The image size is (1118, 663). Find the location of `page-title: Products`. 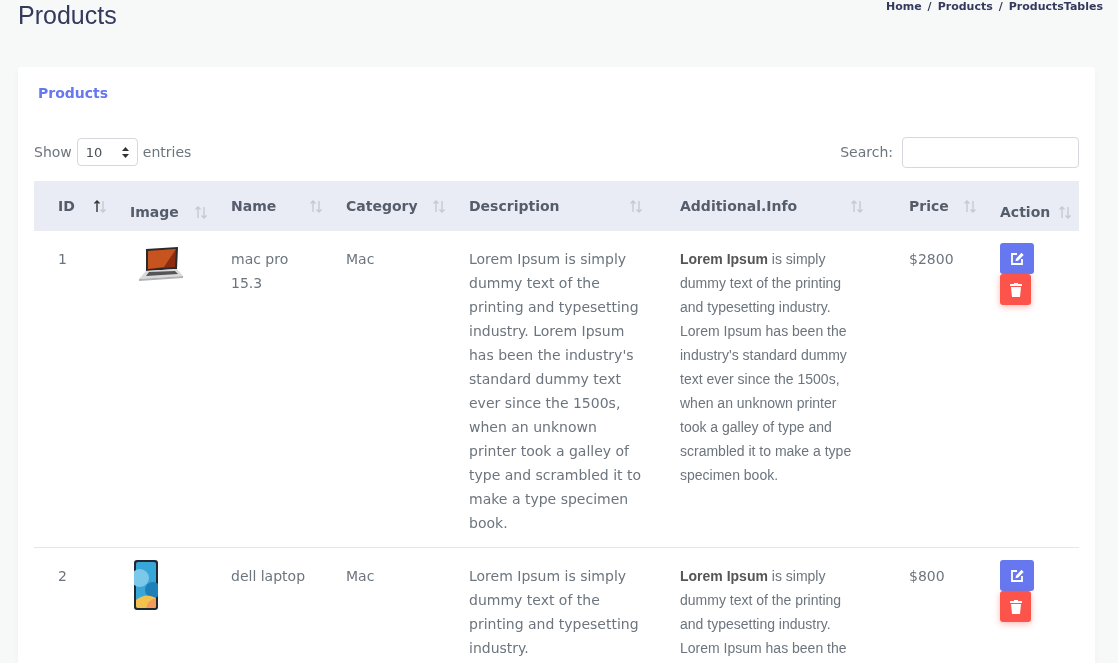

page-title: Products is located at coordinates (67, 15).